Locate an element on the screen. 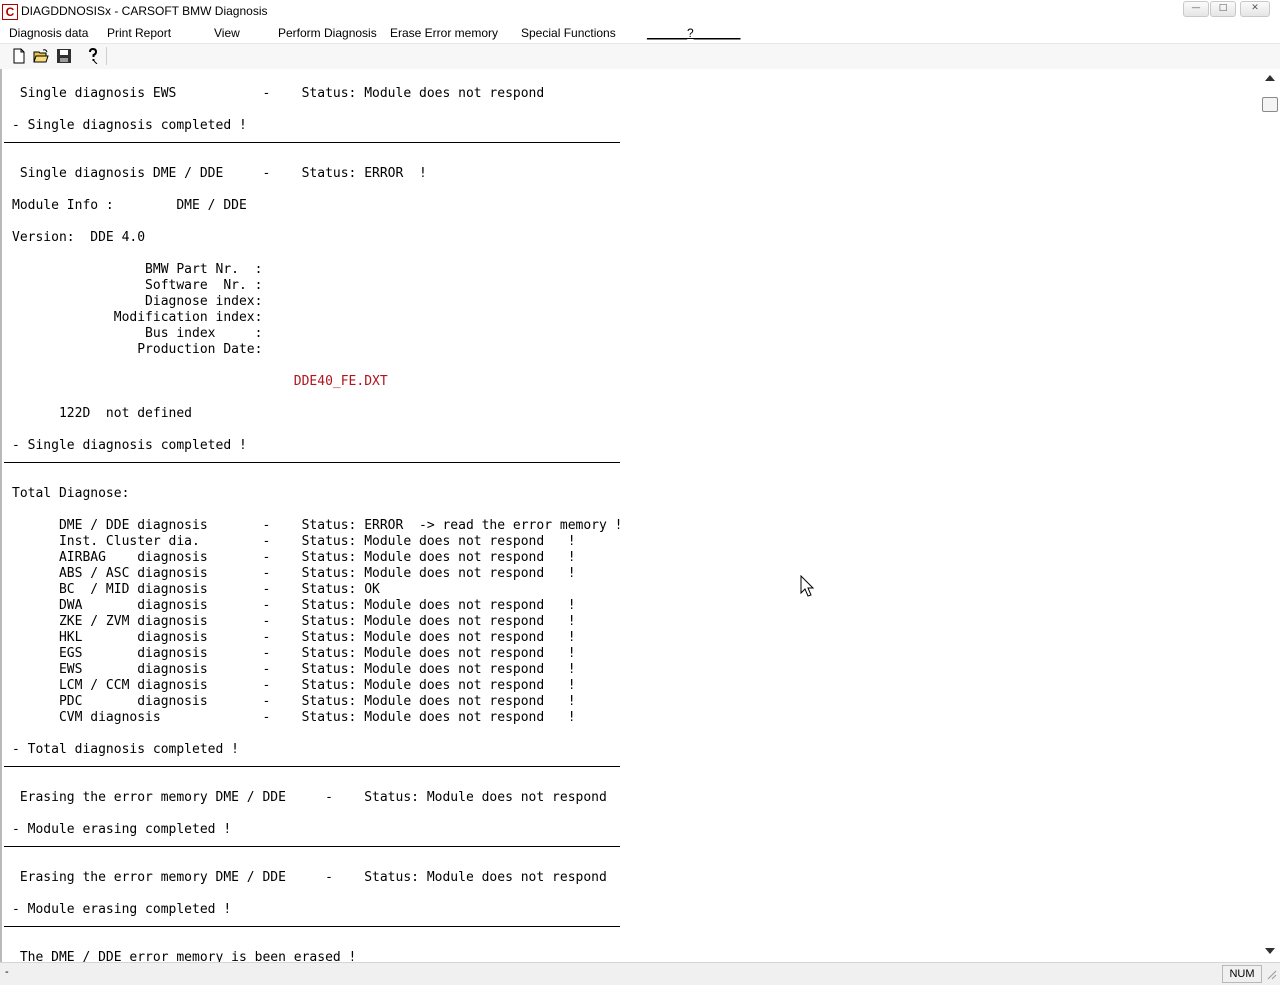 The image size is (1280, 985). menu-help: ______?_______ is located at coordinates (693, 33).